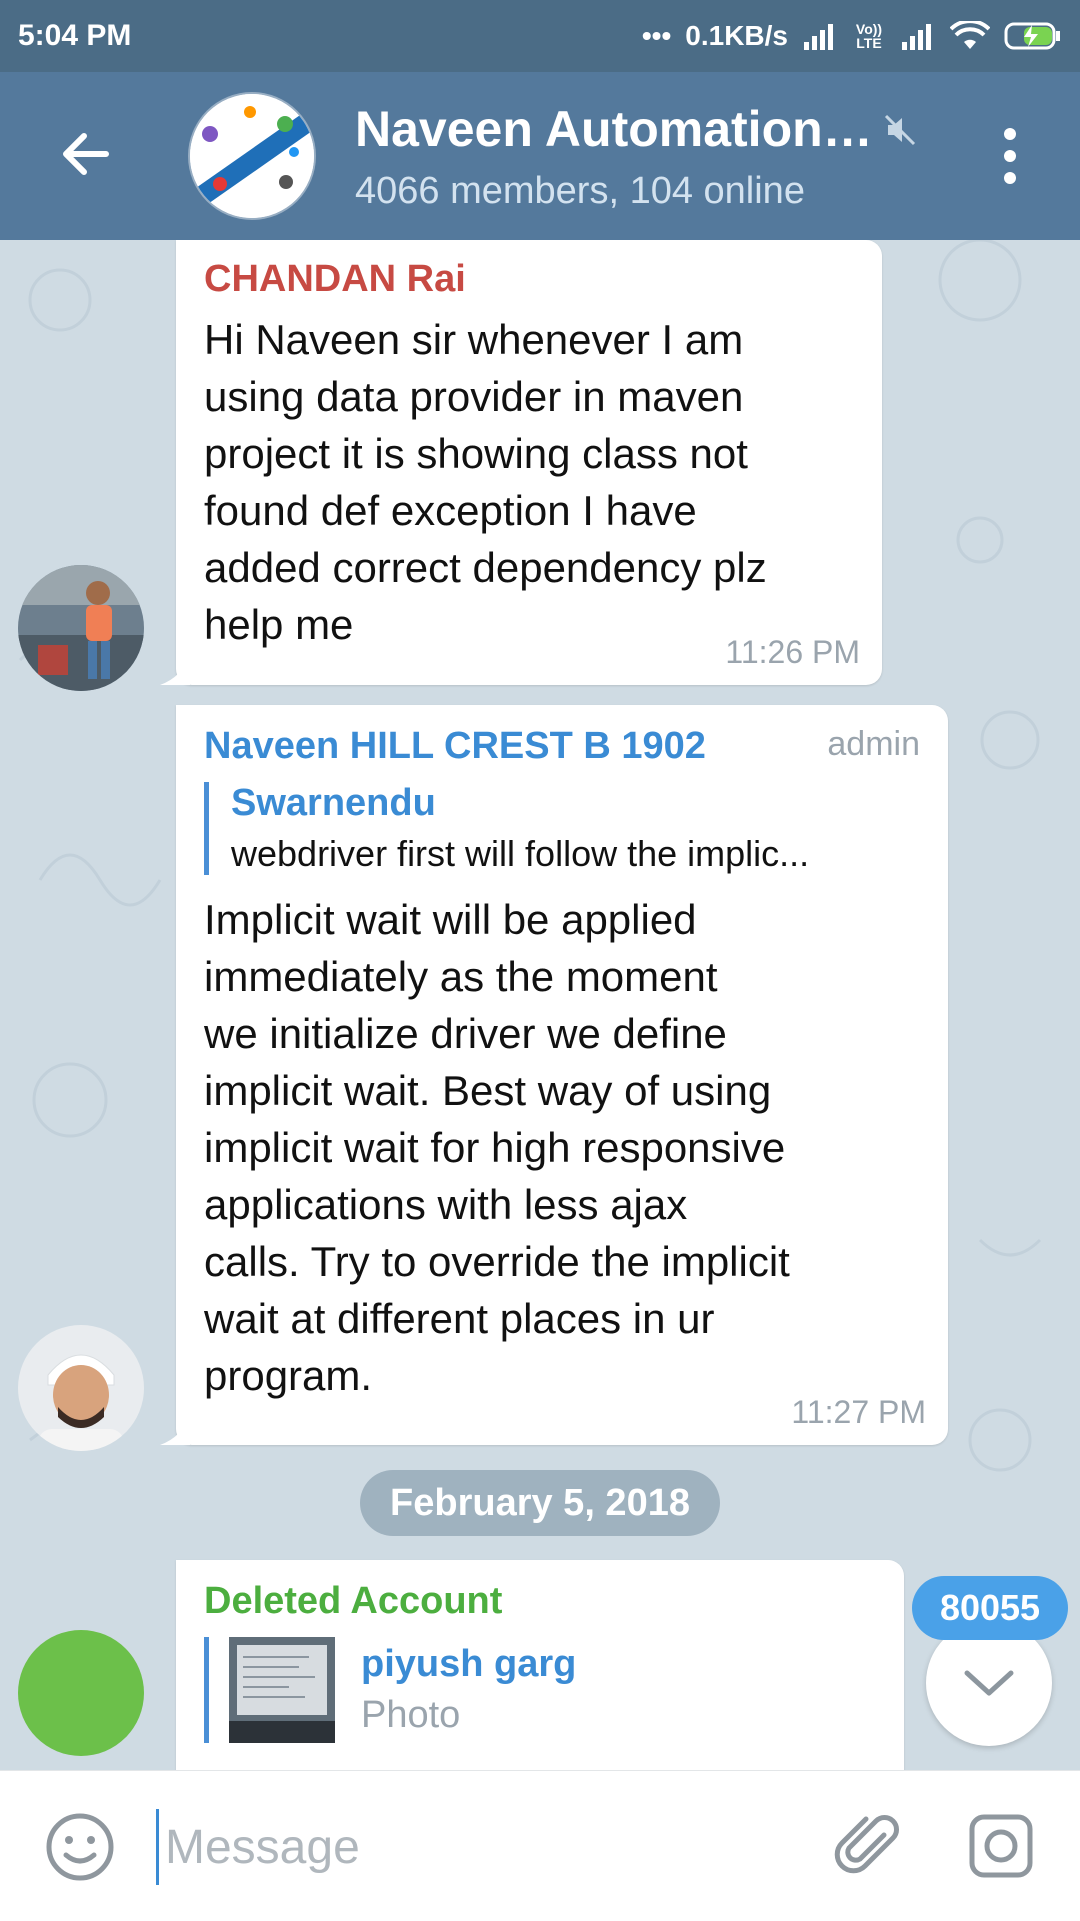 The height and width of the screenshot is (1921, 1080). Describe the element at coordinates (873, 744) in the screenshot. I see `admin-label: admin` at that location.